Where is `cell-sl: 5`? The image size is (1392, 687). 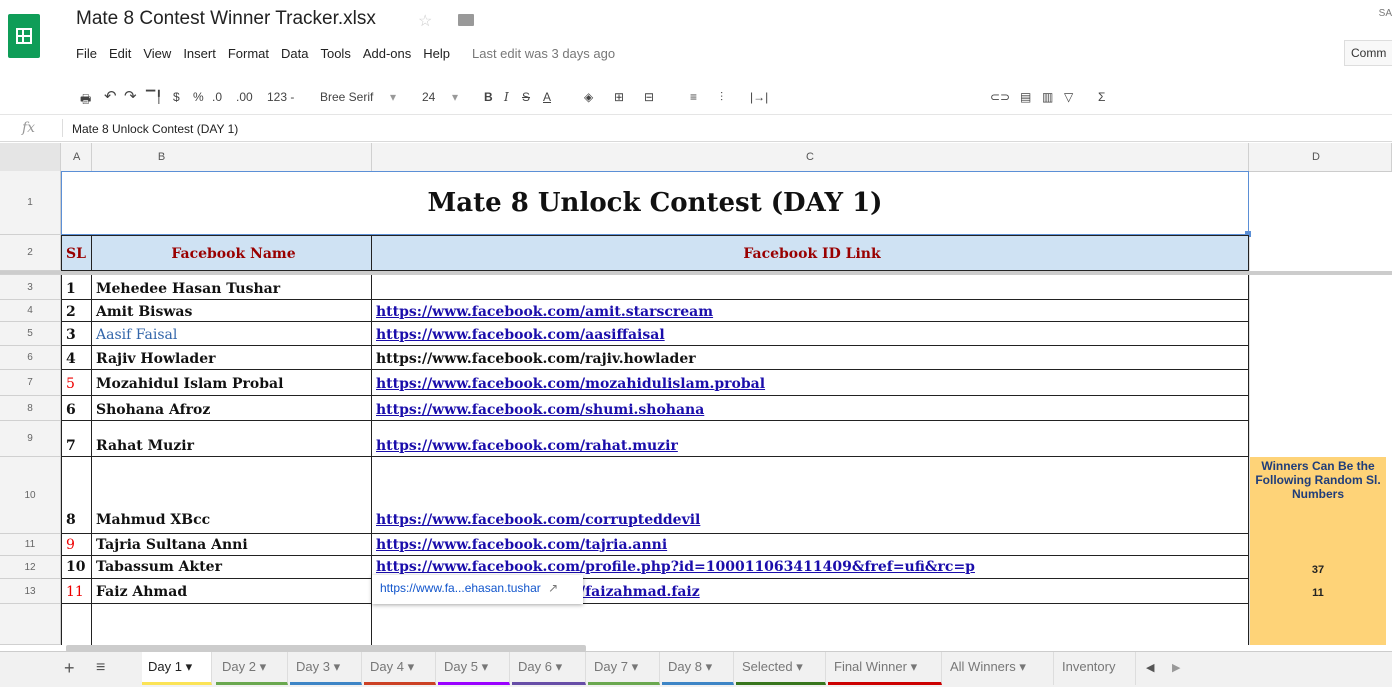 cell-sl: 5 is located at coordinates (76, 383).